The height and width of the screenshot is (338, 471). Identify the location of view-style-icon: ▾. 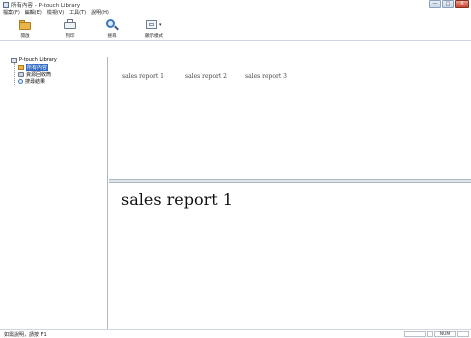
(154, 24).